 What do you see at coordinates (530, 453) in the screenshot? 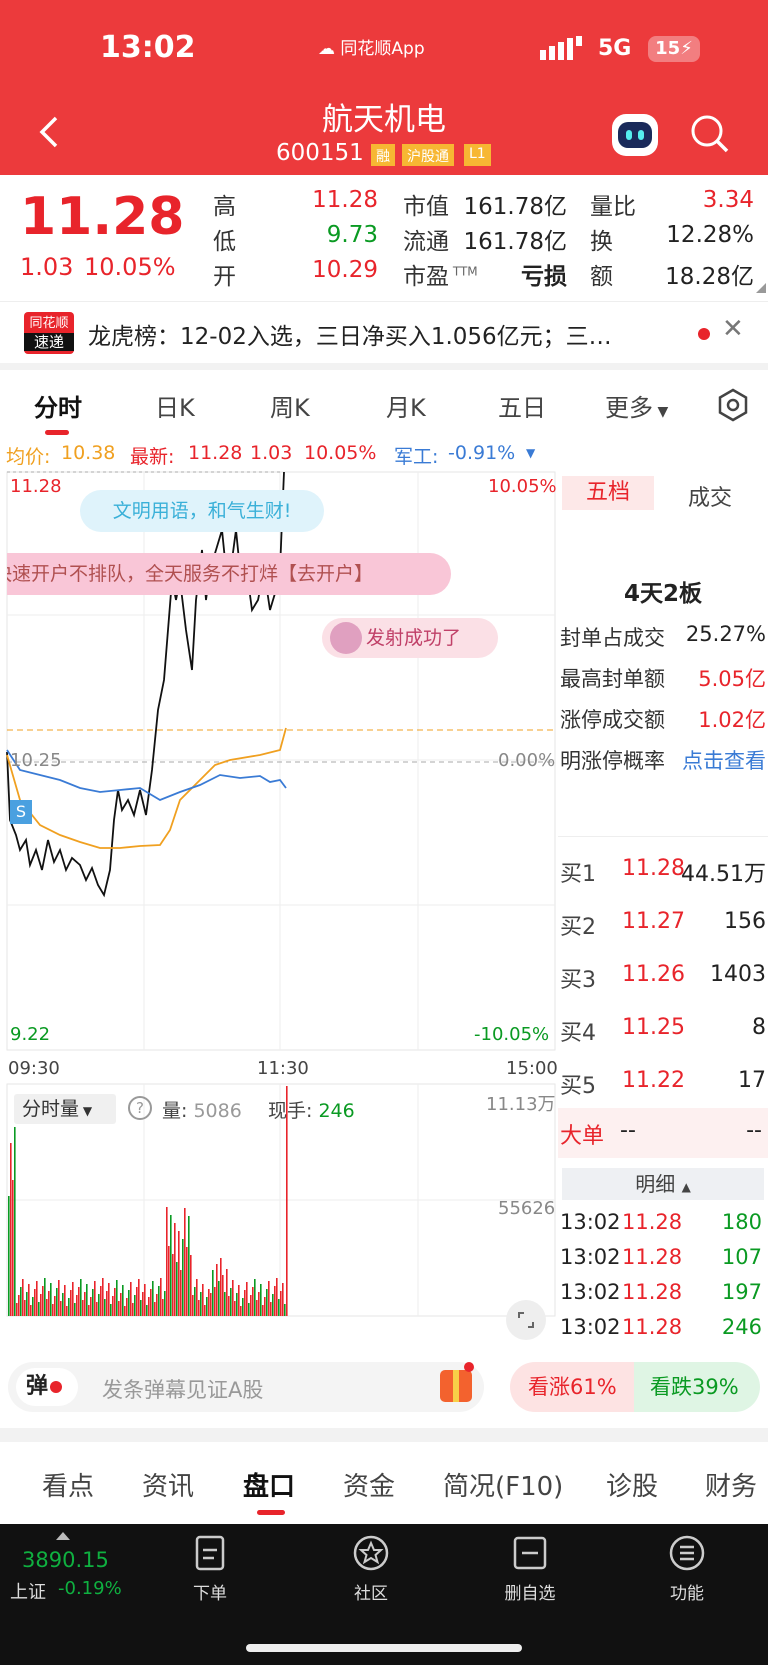
I see `sector-dropdown-icon: ▼` at bounding box center [530, 453].